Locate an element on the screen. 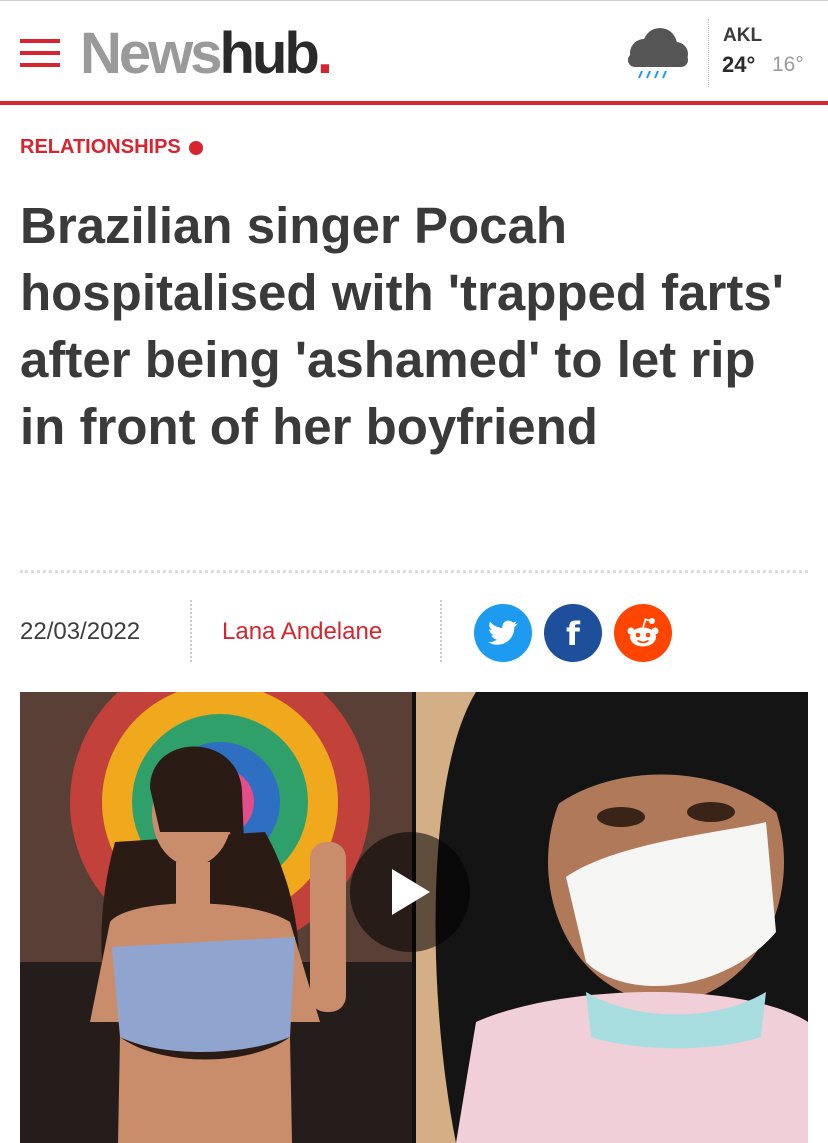  share-reddit-button is located at coordinates (643, 633).